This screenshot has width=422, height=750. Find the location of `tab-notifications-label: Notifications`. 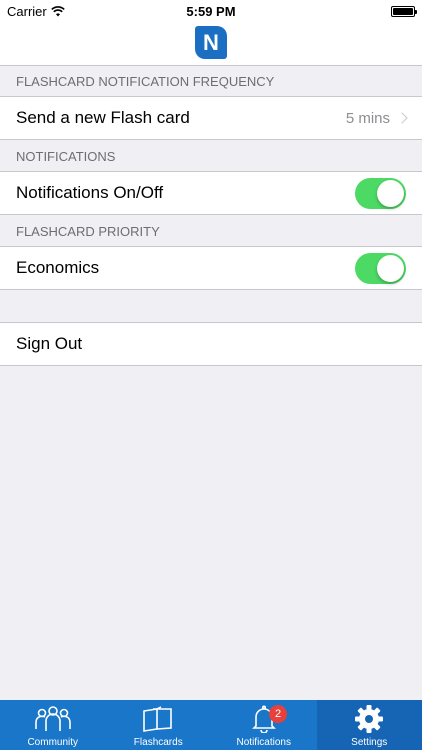

tab-notifications-label: Notifications is located at coordinates (263, 742).